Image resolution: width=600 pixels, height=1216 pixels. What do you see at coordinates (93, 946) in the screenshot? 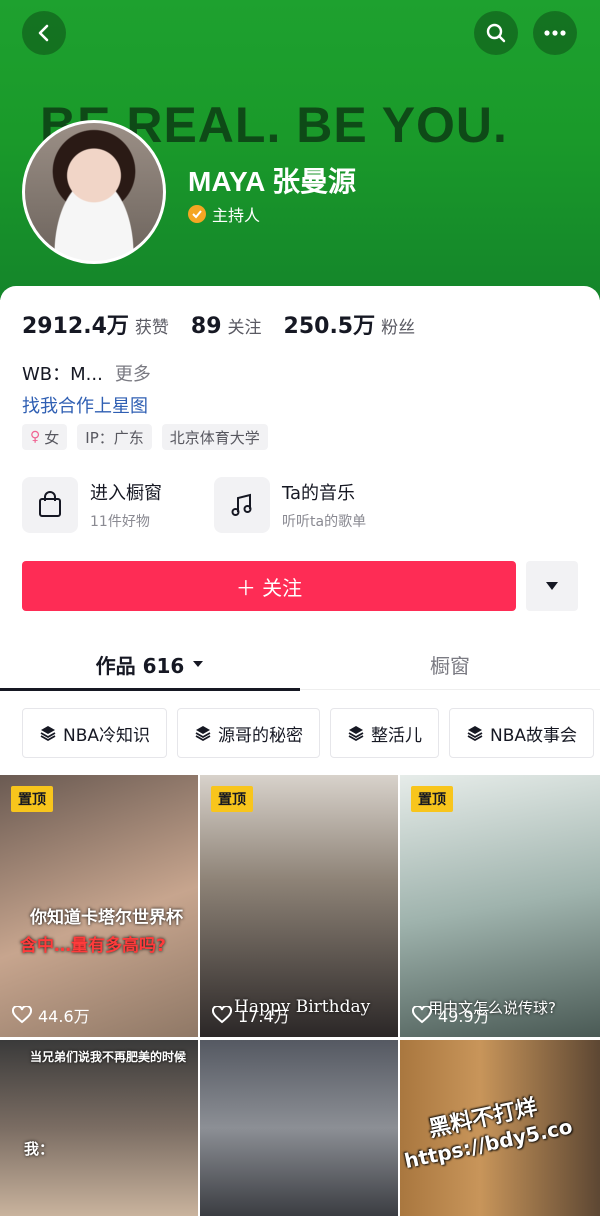
I see `video-caption: 含中…量有多高吗?` at bounding box center [93, 946].